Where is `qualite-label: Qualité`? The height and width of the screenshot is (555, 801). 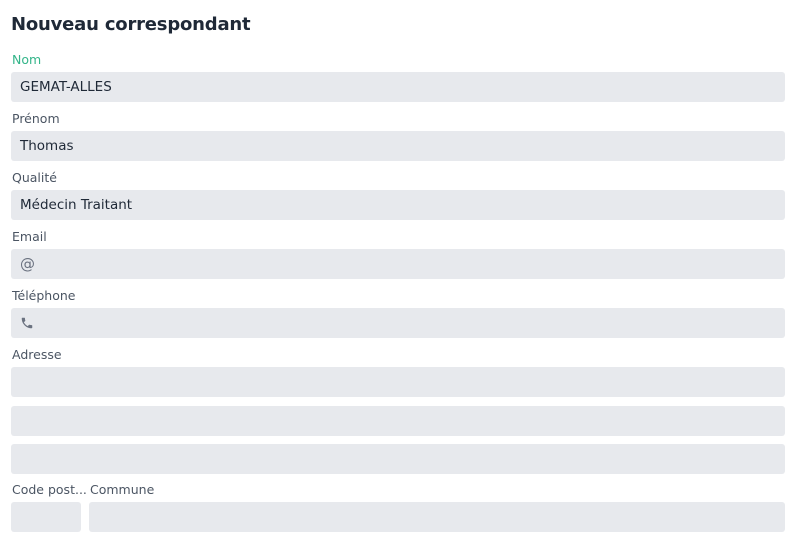
qualite-label: Qualité is located at coordinates (34, 177).